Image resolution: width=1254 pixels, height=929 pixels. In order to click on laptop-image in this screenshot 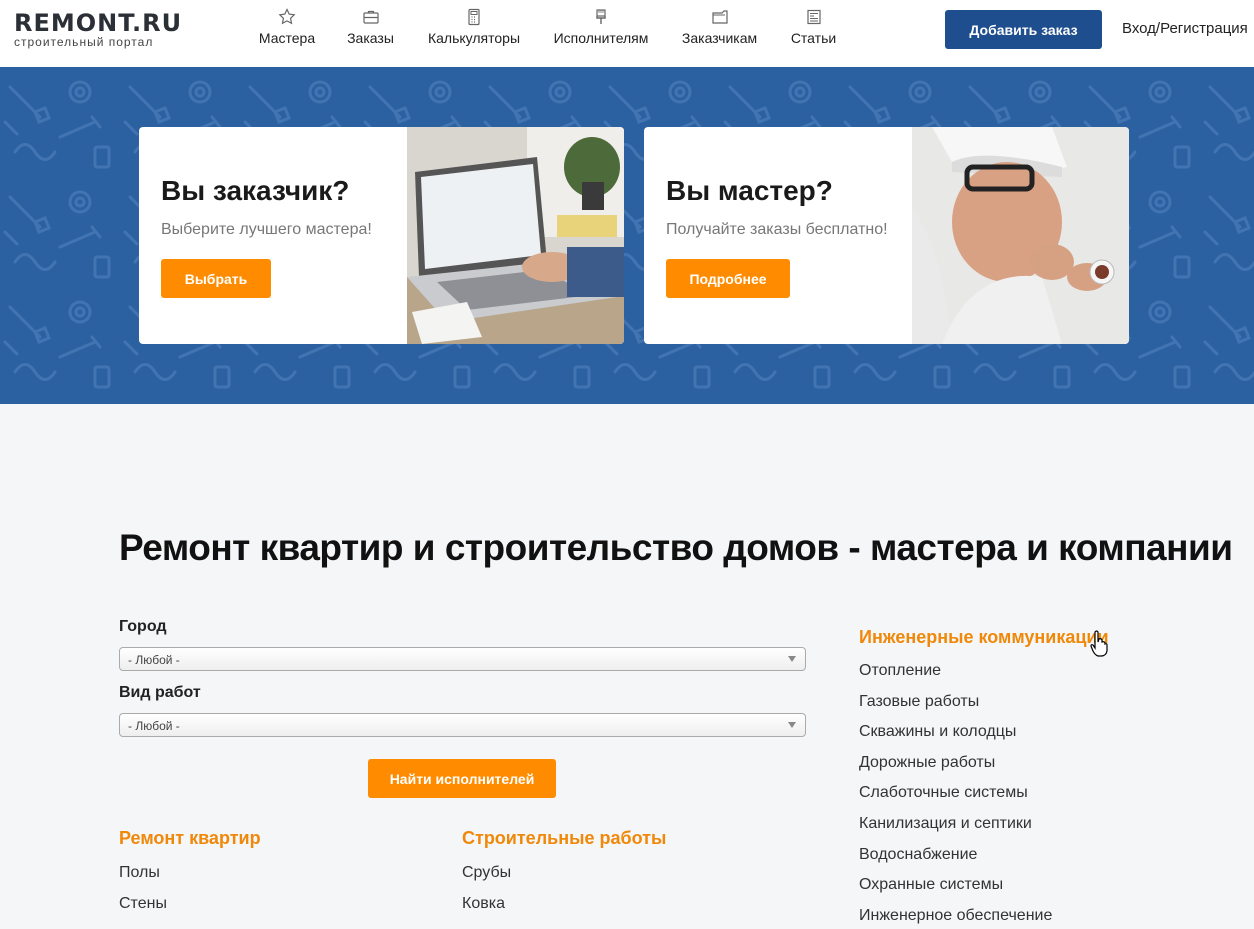, I will do `click(515, 235)`.